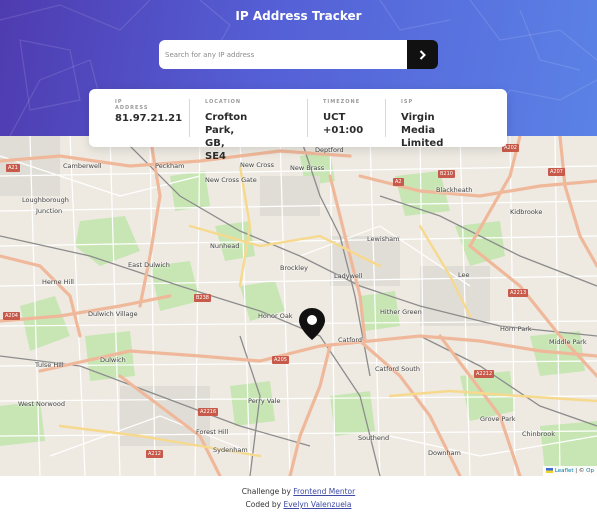  Describe the element at coordinates (267, 491) in the screenshot. I see `challenge-prefix: Challenge by` at that location.